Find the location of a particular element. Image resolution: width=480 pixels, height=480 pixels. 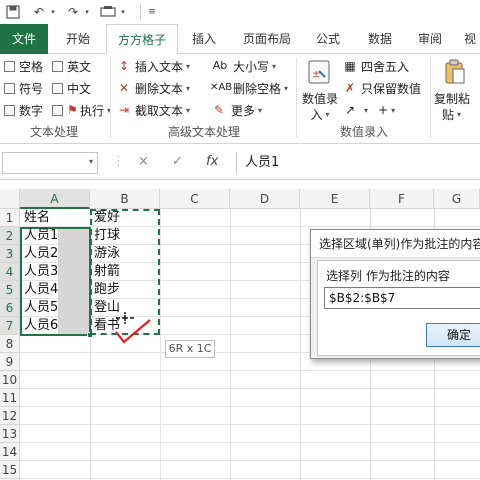

truncate-text-button: ⇥ 截取文本 ▾ is located at coordinates (153, 110).